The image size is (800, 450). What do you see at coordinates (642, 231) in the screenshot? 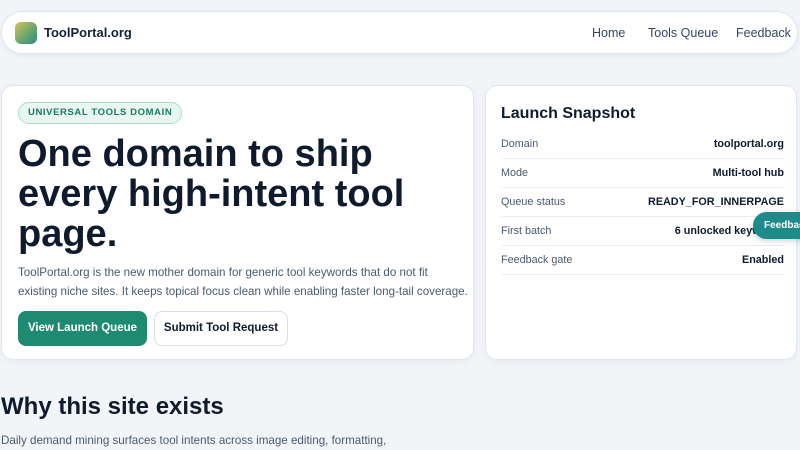
I see `snapshot-row-first-batch: First batch 6 unlocked keywords` at bounding box center [642, 231].